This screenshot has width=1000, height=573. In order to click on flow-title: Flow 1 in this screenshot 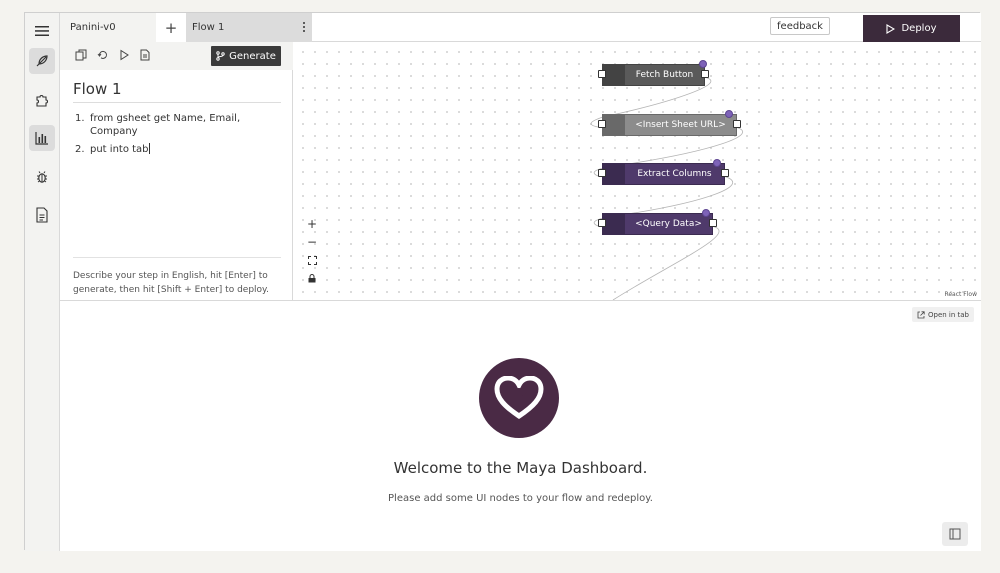, I will do `click(97, 89)`.